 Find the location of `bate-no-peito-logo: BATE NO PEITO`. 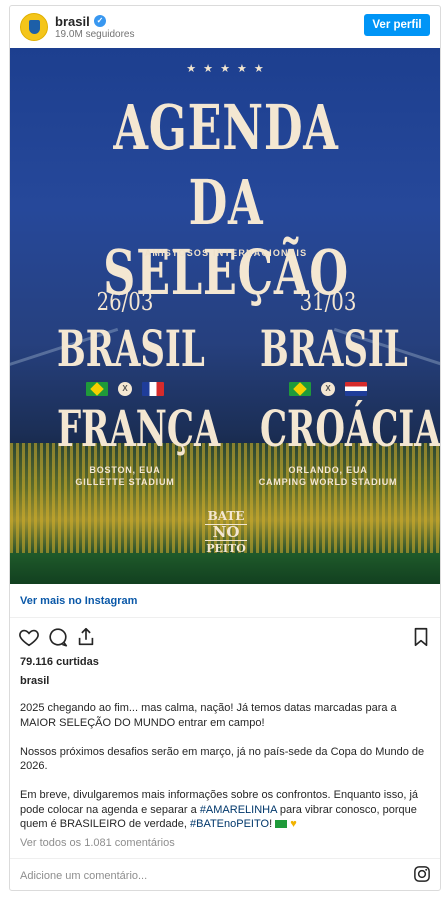

bate-no-peito-logo: BATE NO PEITO is located at coordinates (226, 532).